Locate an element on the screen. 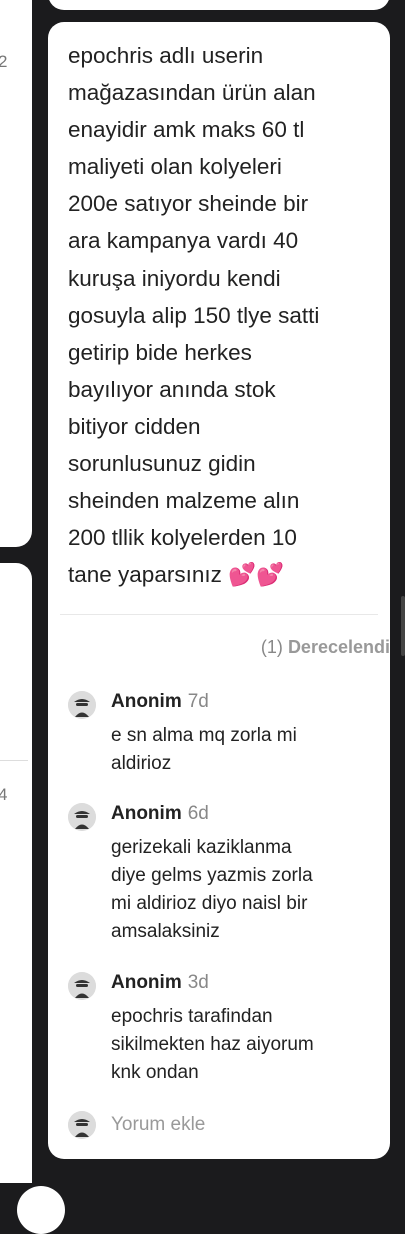 Image resolution: width=405 pixels, height=1234 pixels. next-post-count: 4 is located at coordinates (4, 794).